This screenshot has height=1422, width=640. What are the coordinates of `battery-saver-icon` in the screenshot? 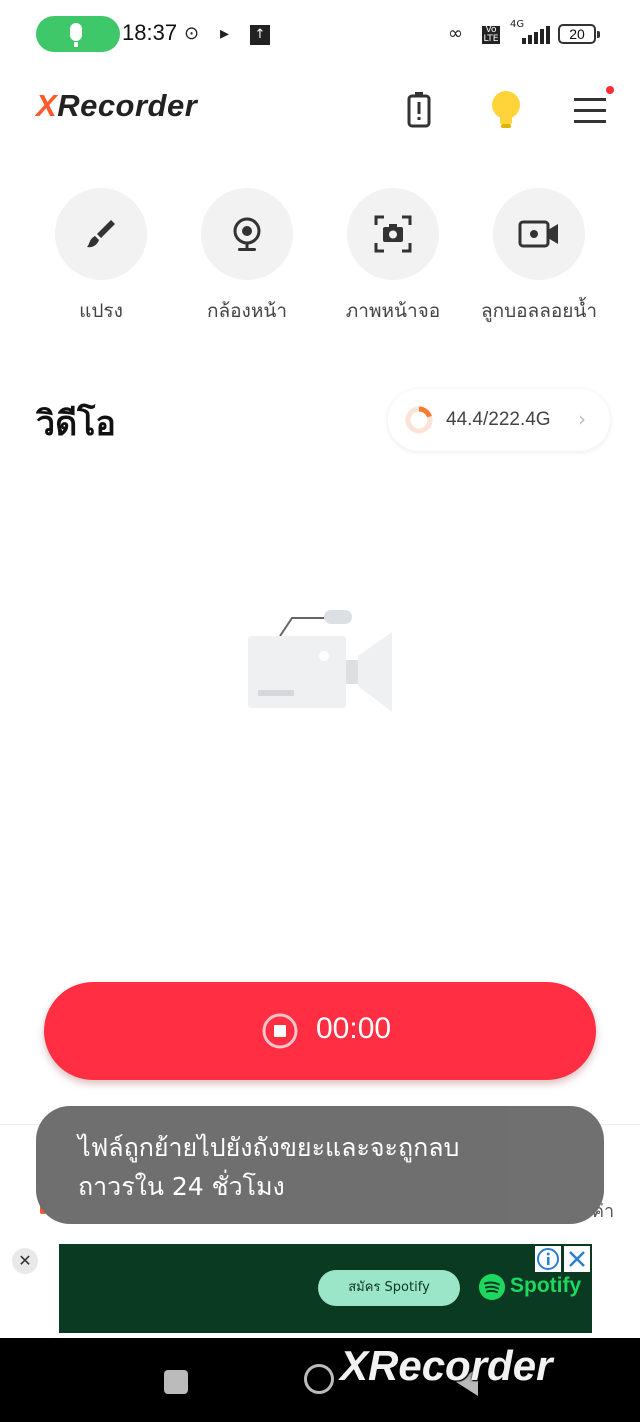 It's located at (420, 110).